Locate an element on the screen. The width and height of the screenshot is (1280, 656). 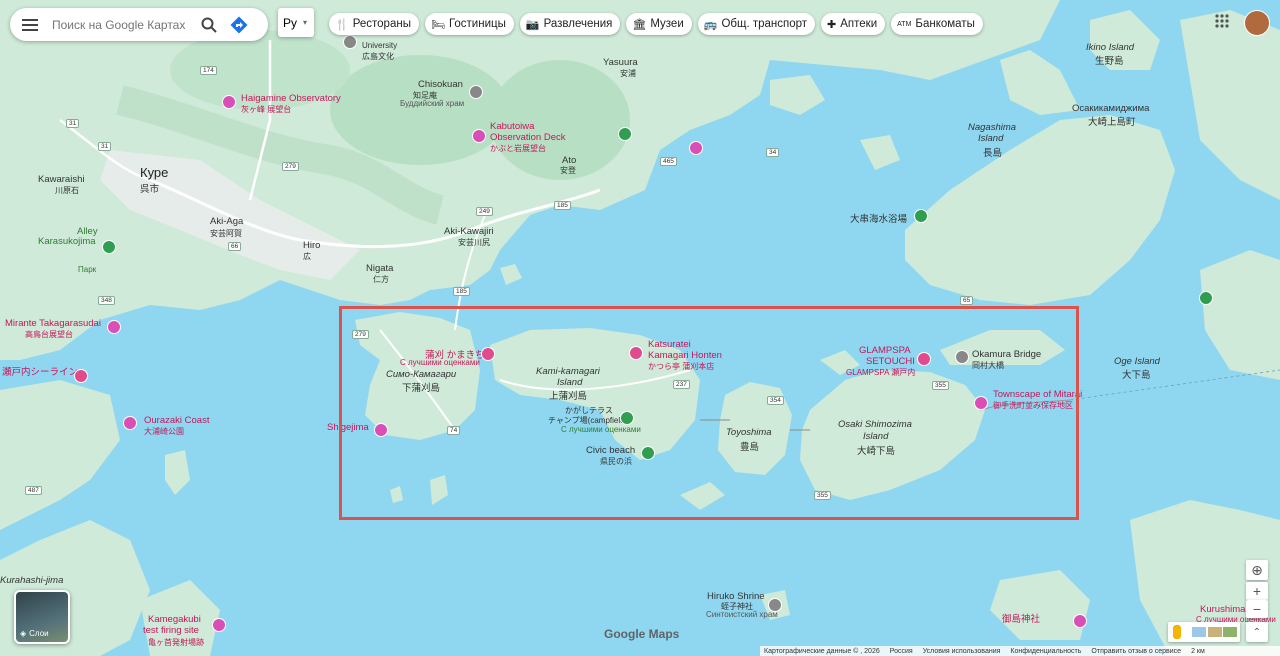
place-label-yasuura-jp: 安浦 is located at coordinates (628, 73).